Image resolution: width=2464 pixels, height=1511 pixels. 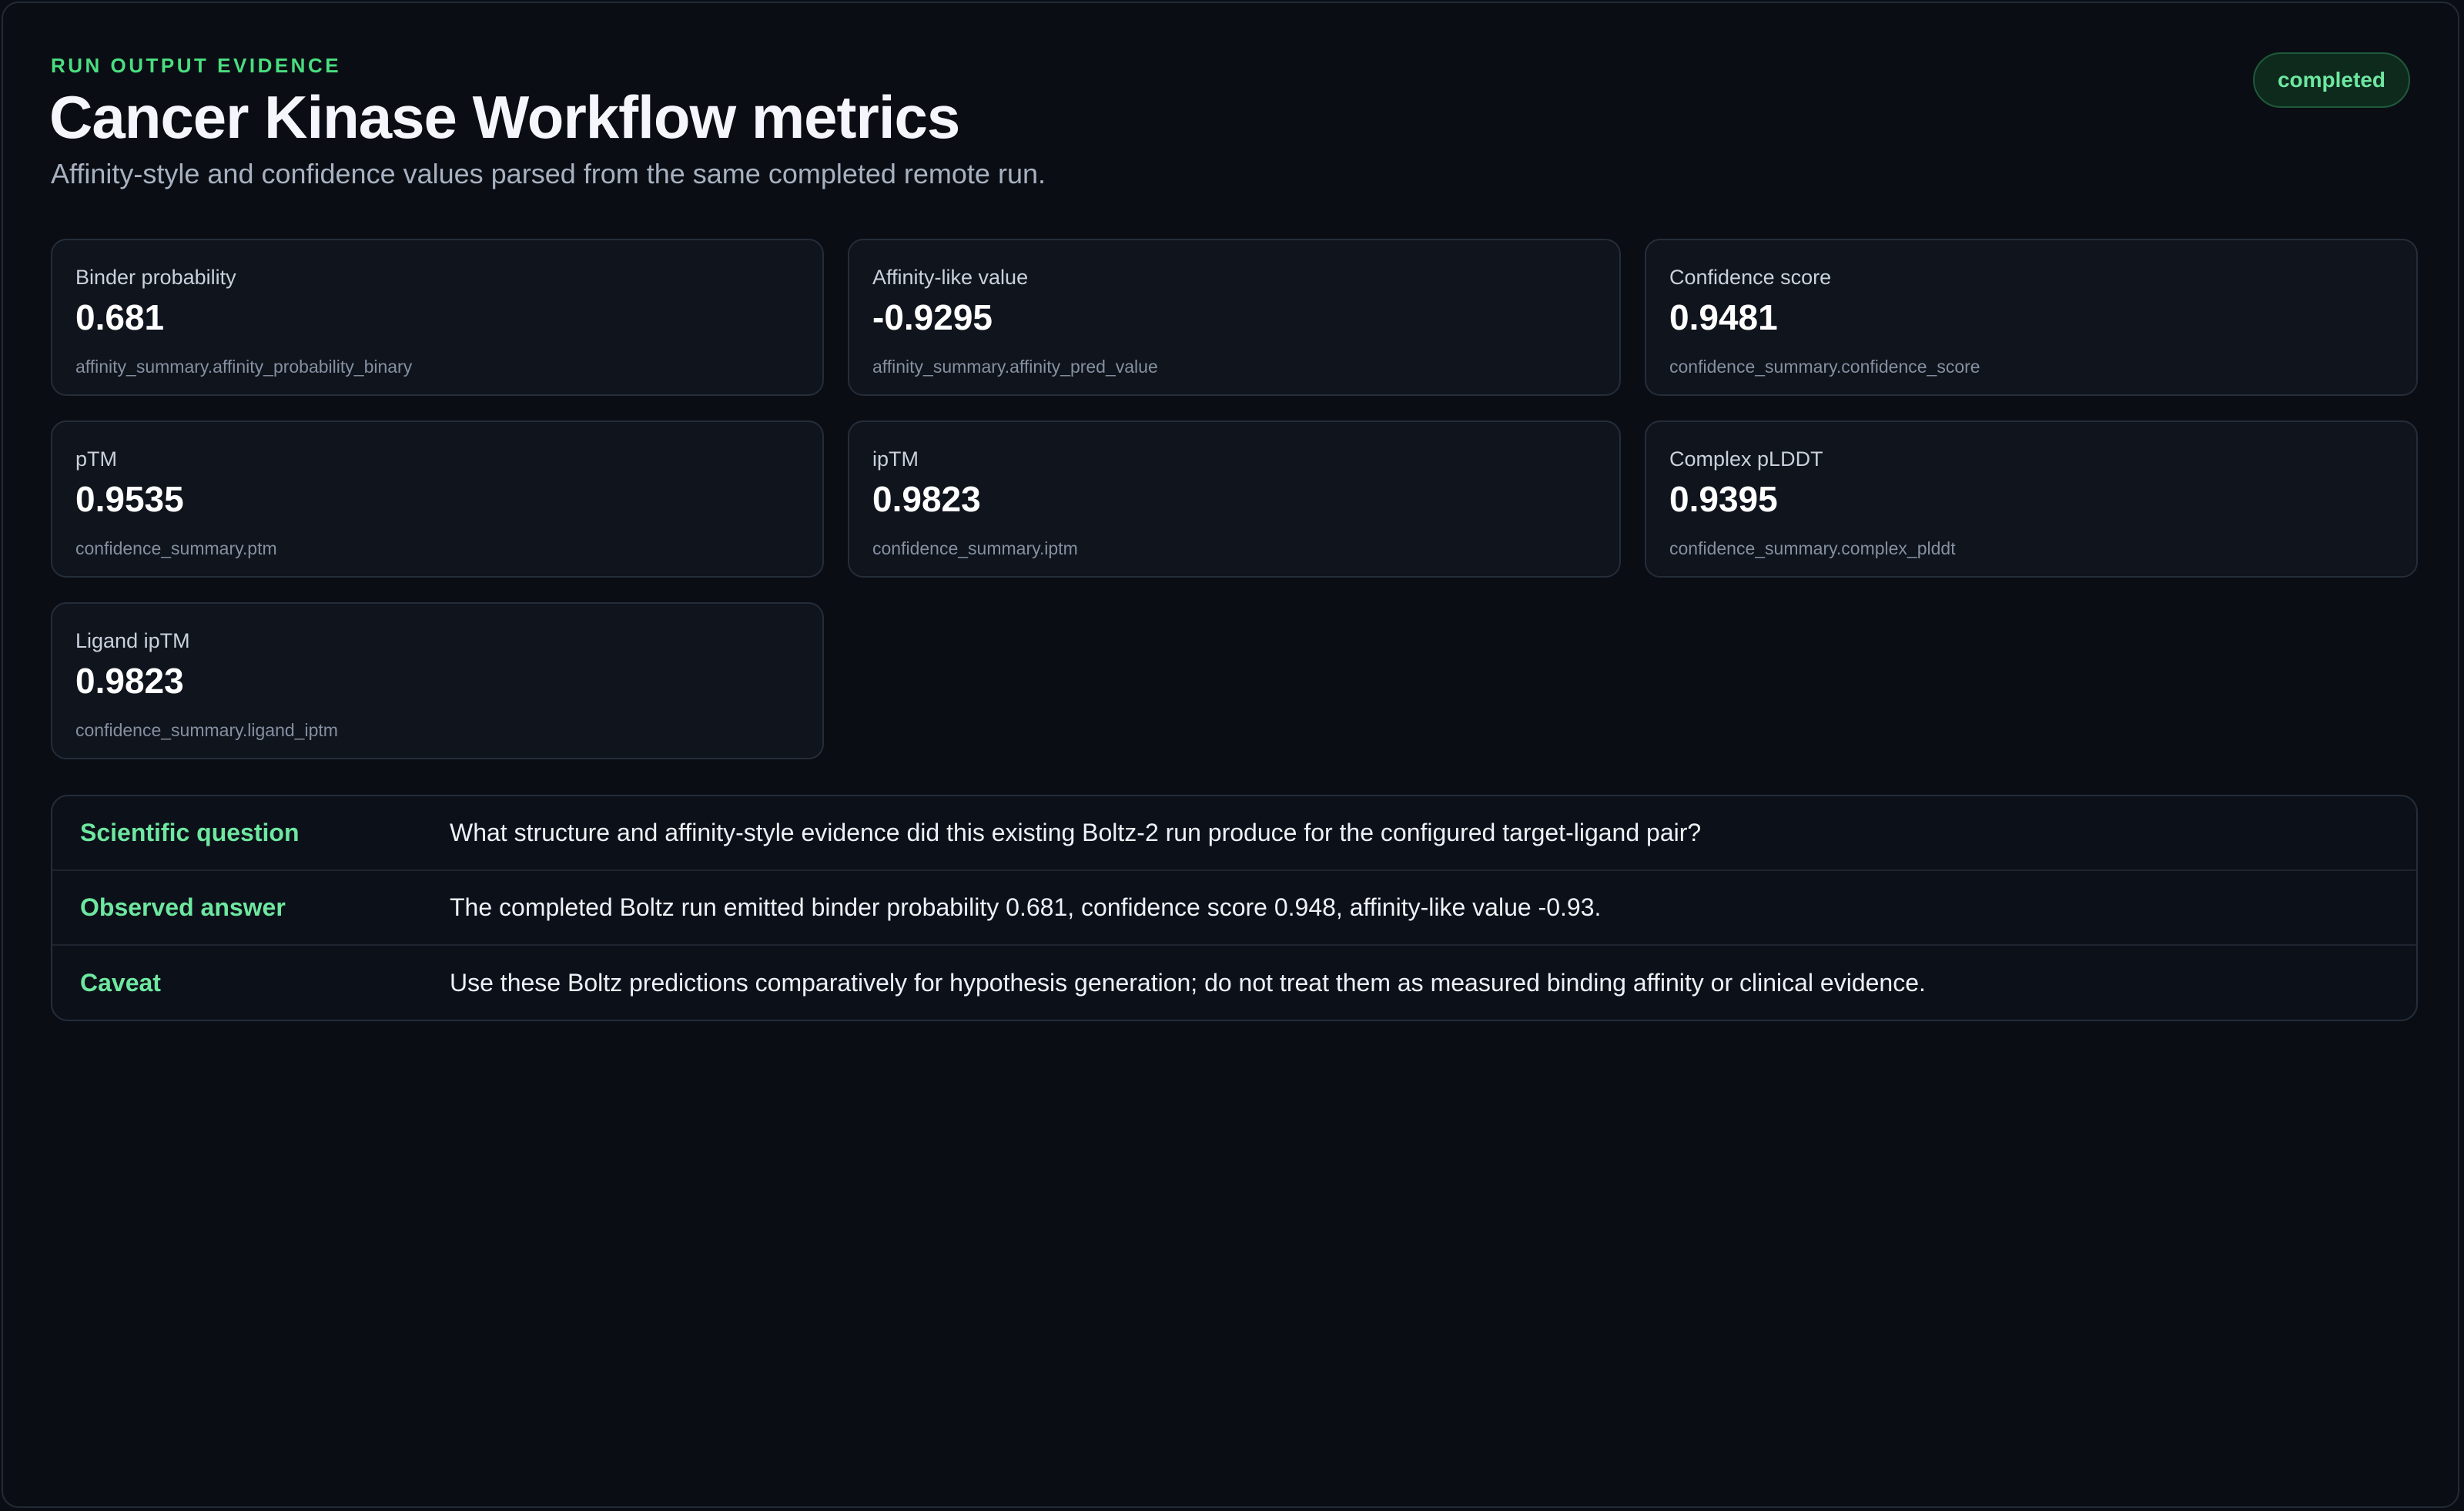 I want to click on metric-label: ipTM, so click(x=895, y=459).